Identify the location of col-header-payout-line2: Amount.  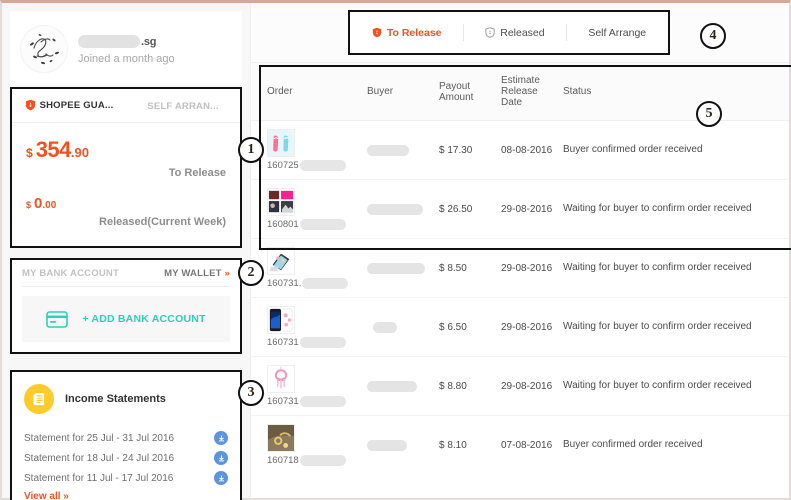
(456, 97).